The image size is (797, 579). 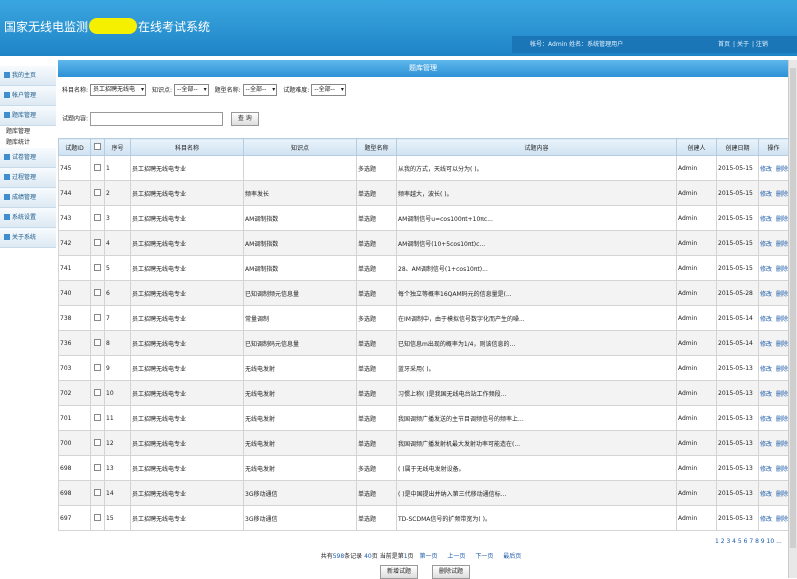 What do you see at coordinates (187, 147) in the screenshot?
I see `col-header-subject: 科目名称` at bounding box center [187, 147].